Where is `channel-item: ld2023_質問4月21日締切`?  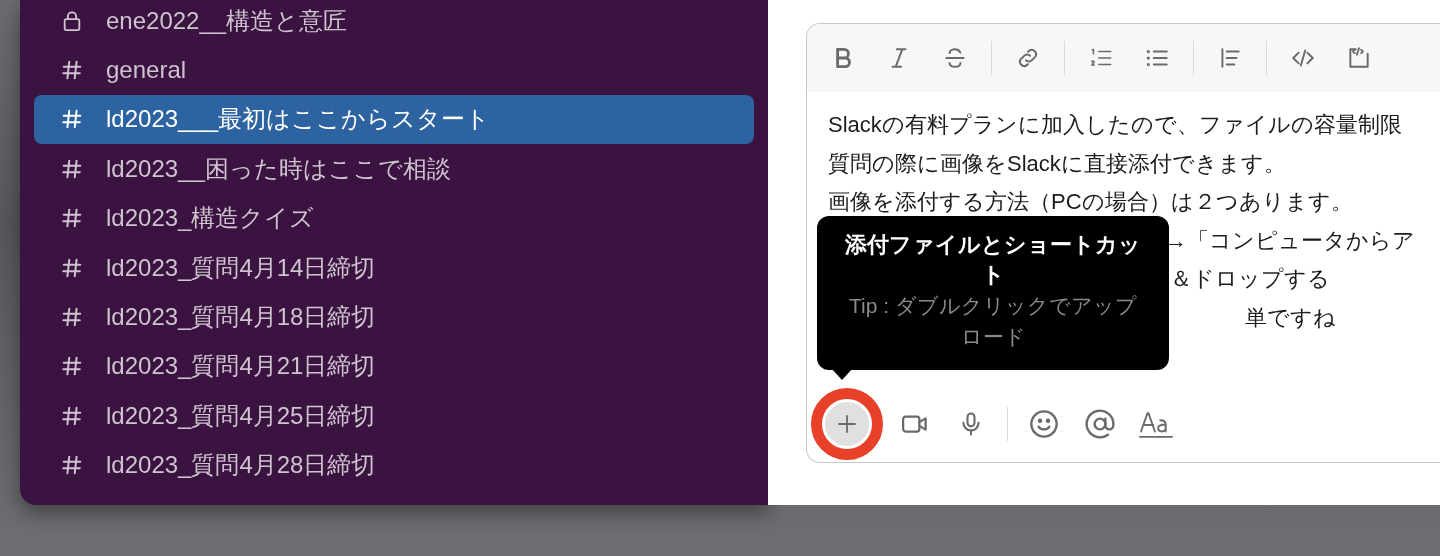 channel-item: ld2023_質問4月21日締切 is located at coordinates (394, 366).